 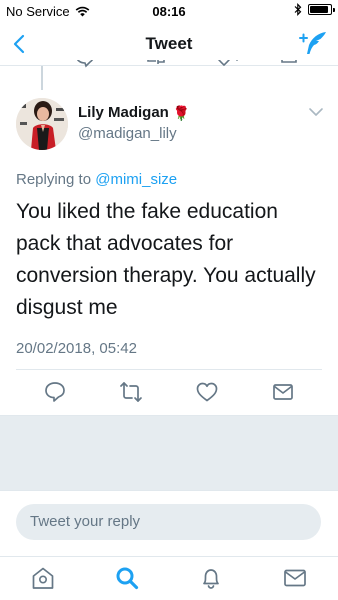 I want to click on bluetooth-icon, so click(x=298, y=9).